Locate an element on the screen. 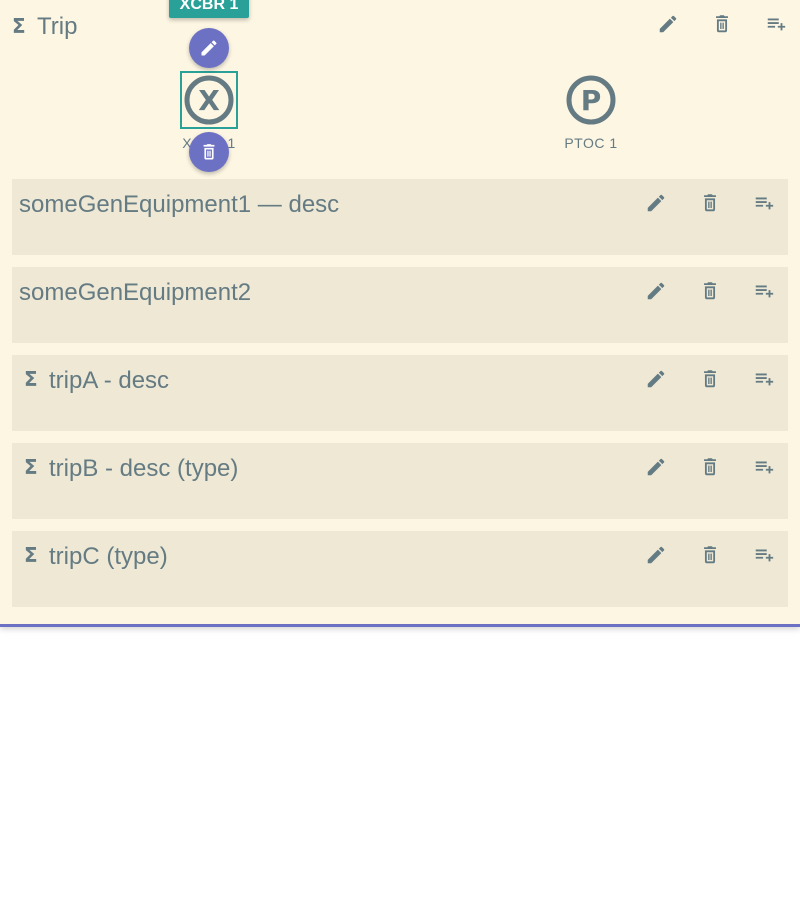 The width and height of the screenshot is (800, 900). card-subfunction-tripC: Σ tripC (type) is located at coordinates (400, 569).